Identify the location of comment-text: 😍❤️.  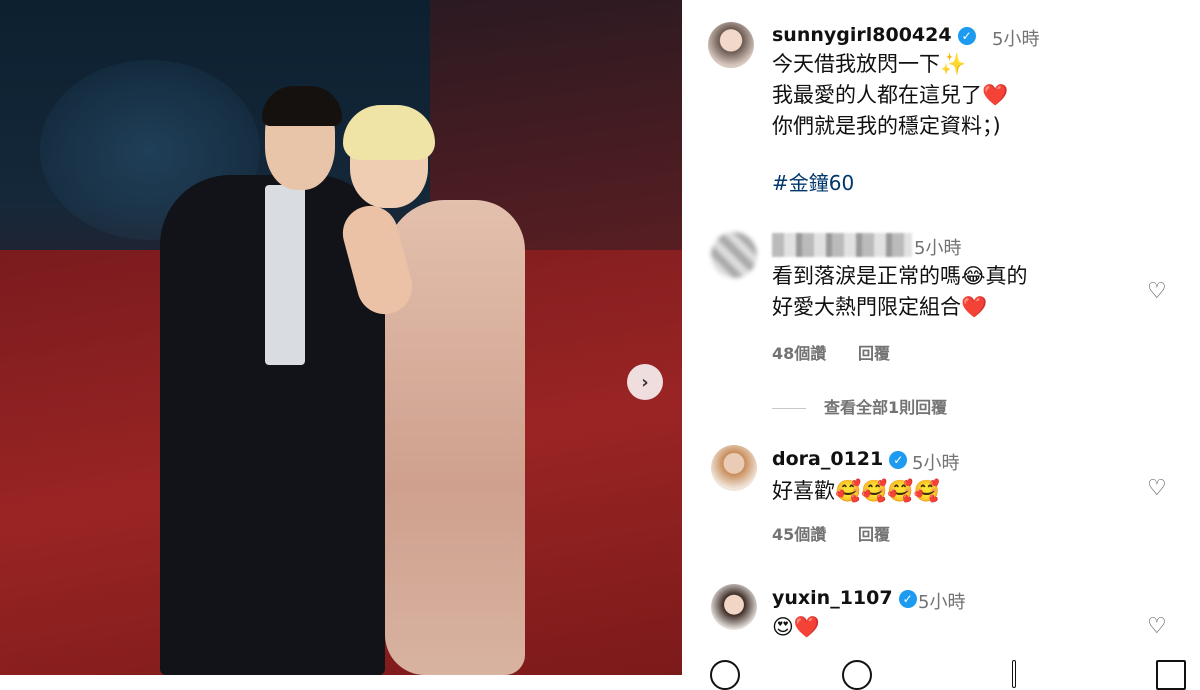
(796, 627).